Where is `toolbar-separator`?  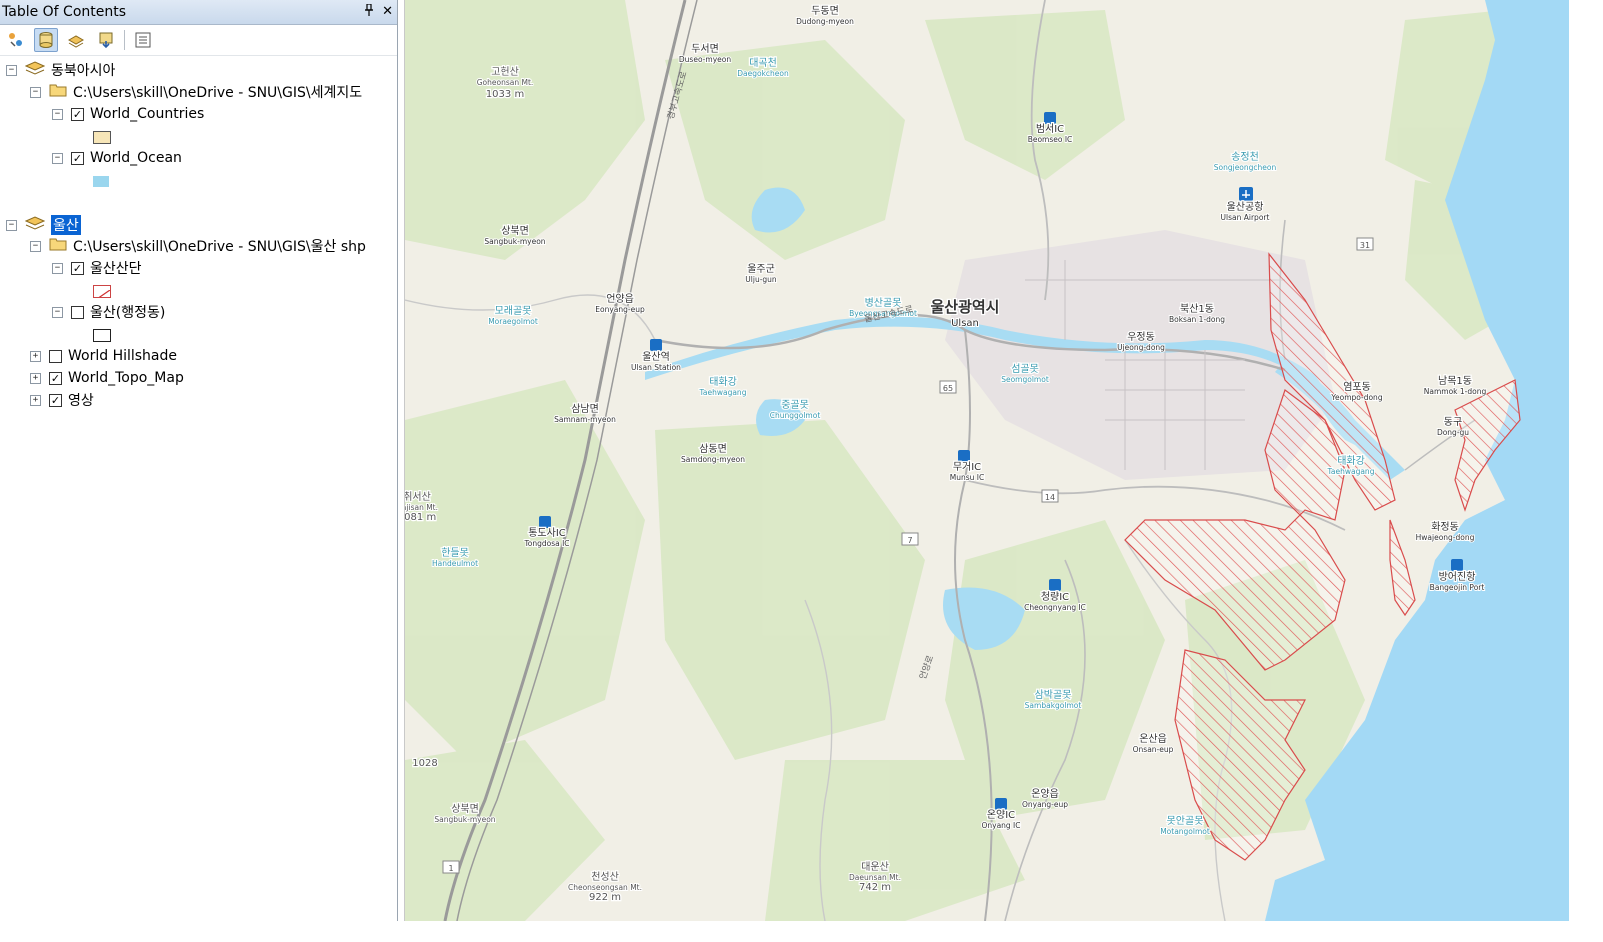
toolbar-separator is located at coordinates (124, 40).